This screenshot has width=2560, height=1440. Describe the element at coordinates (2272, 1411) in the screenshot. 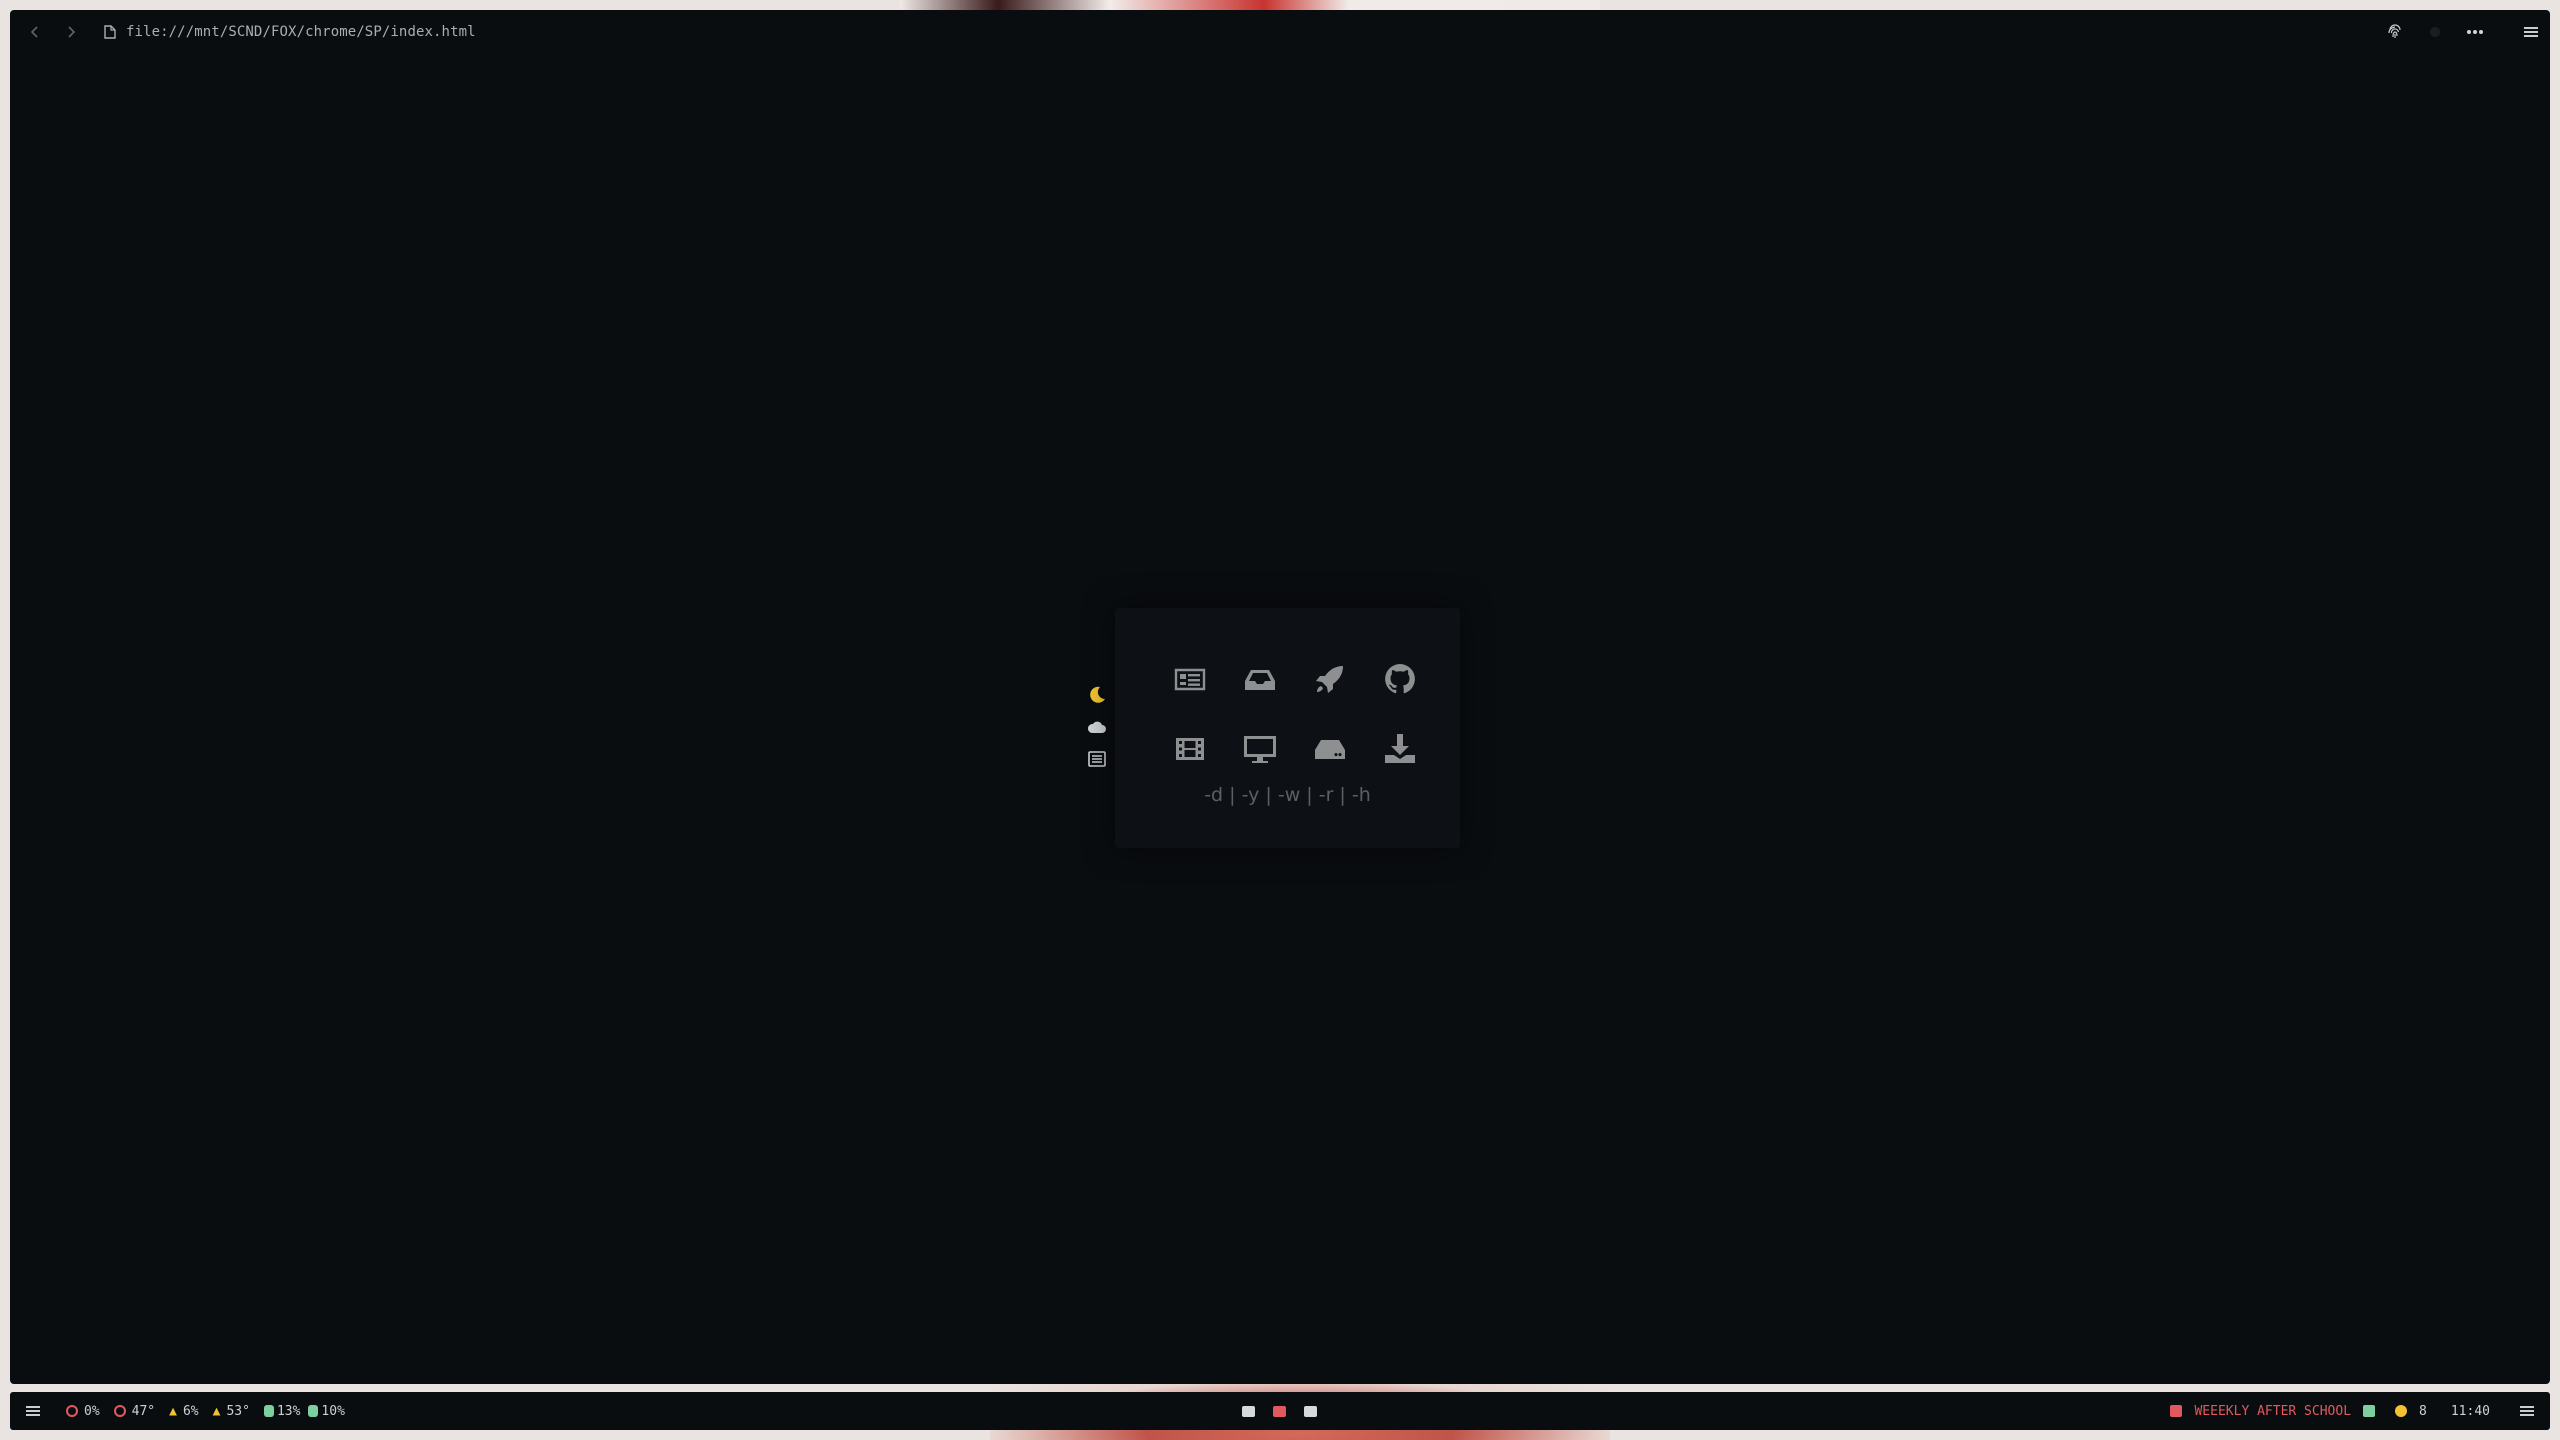

I see `now-playing: WEEEKLY AFTER SCHOOL` at that location.